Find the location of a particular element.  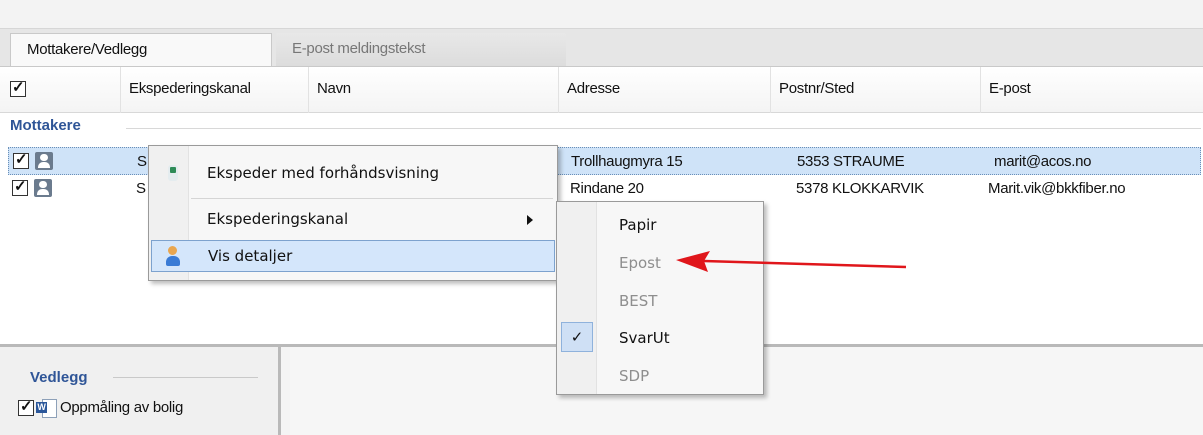

check-icon: ✓ is located at coordinates (577, 337).